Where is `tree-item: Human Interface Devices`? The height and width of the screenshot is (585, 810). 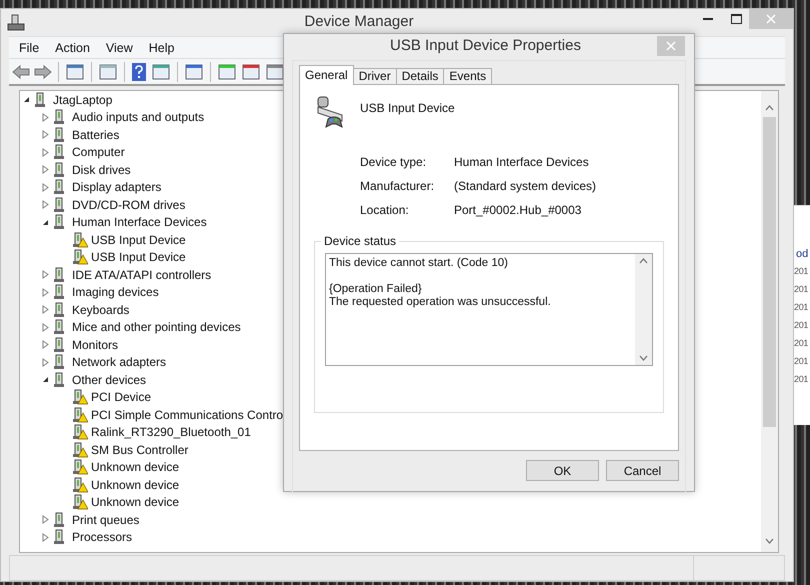 tree-item: Human Interface Devices is located at coordinates (139, 222).